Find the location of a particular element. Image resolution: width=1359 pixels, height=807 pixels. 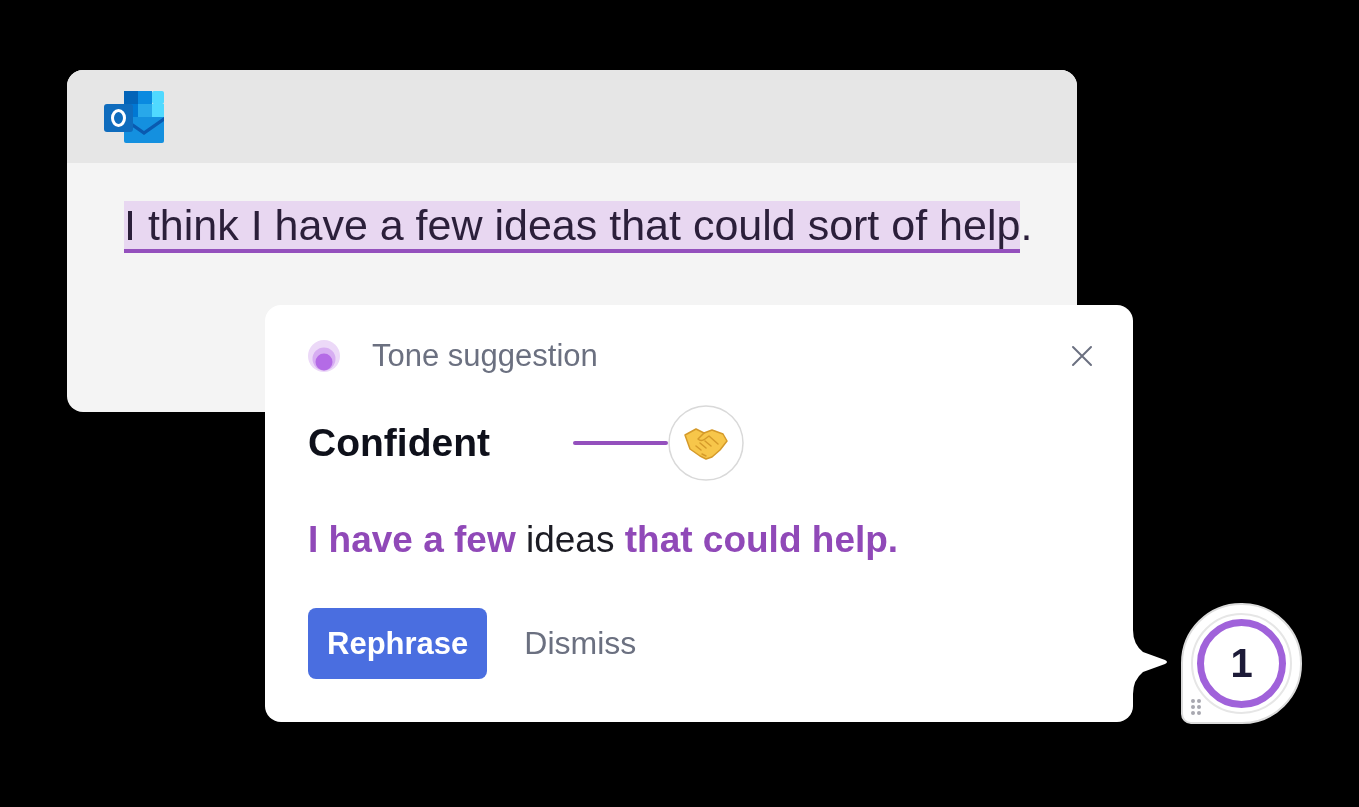

close-icon is located at coordinates (1082, 356).